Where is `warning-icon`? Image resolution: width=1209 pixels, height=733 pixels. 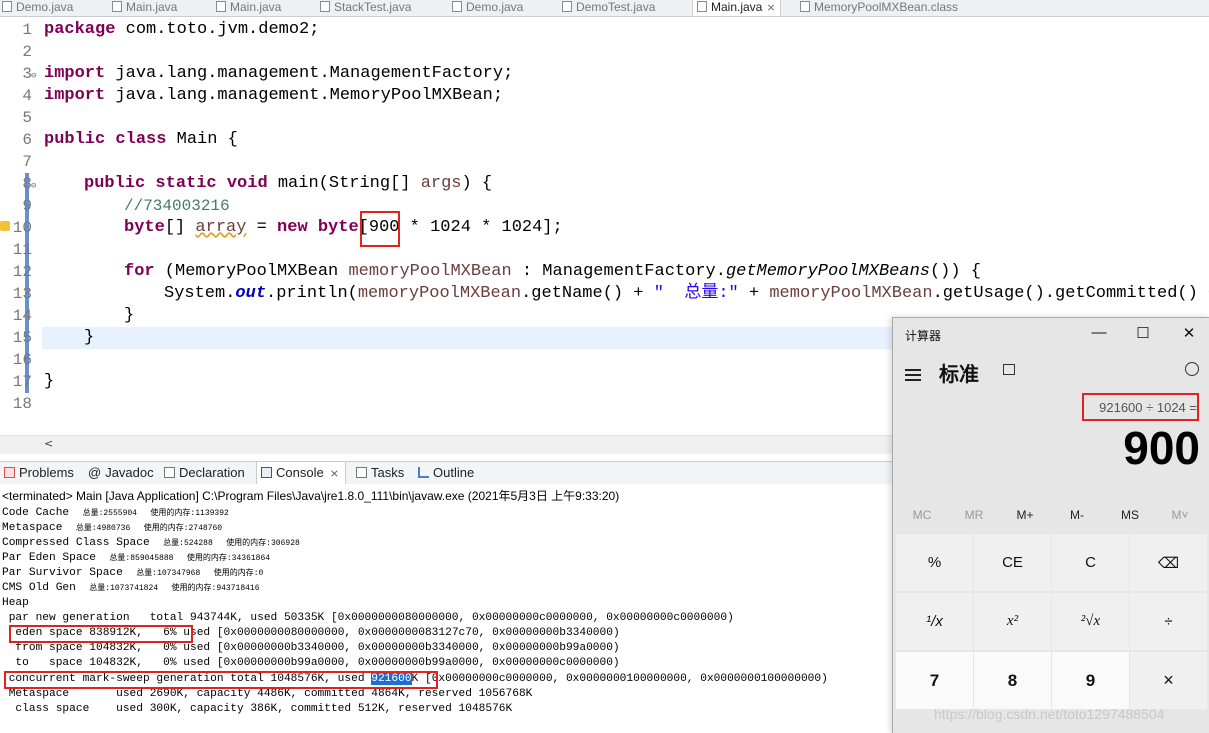 warning-icon is located at coordinates (5, 226).